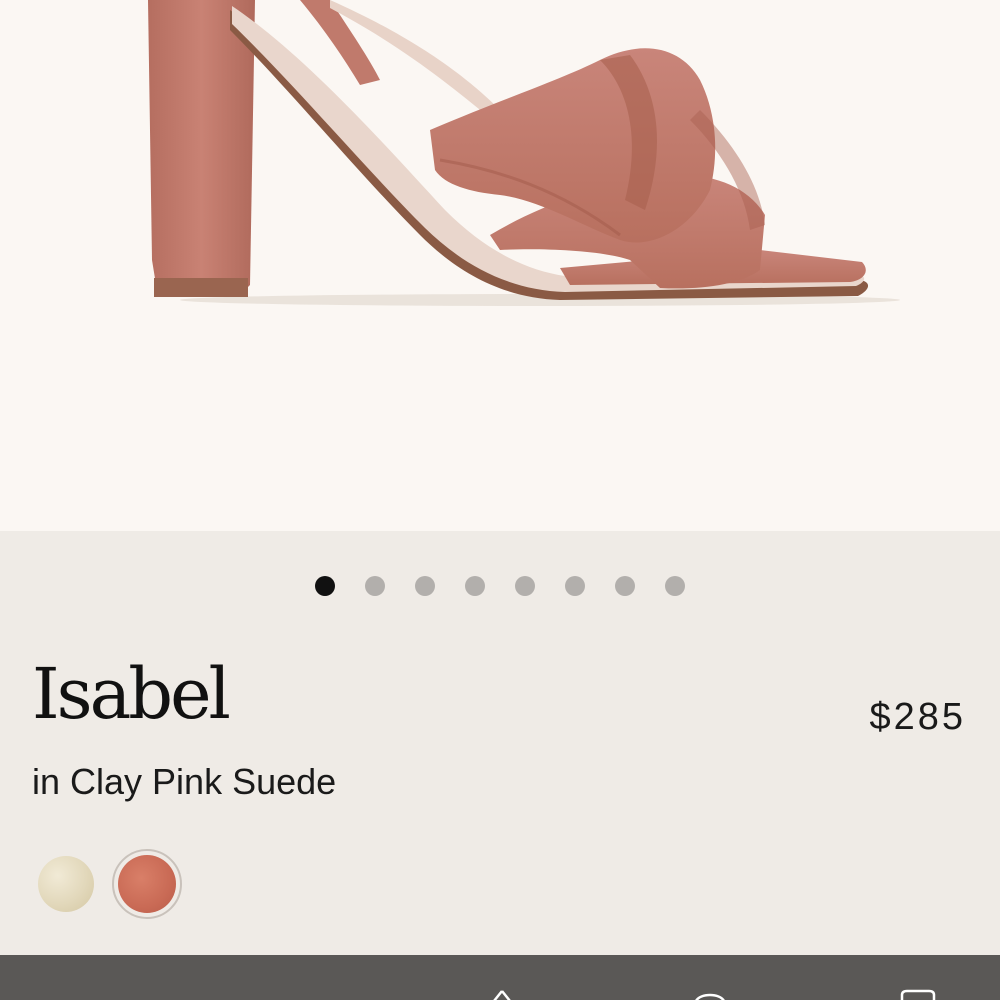  I want to click on carousel-indicator, so click(500, 586).